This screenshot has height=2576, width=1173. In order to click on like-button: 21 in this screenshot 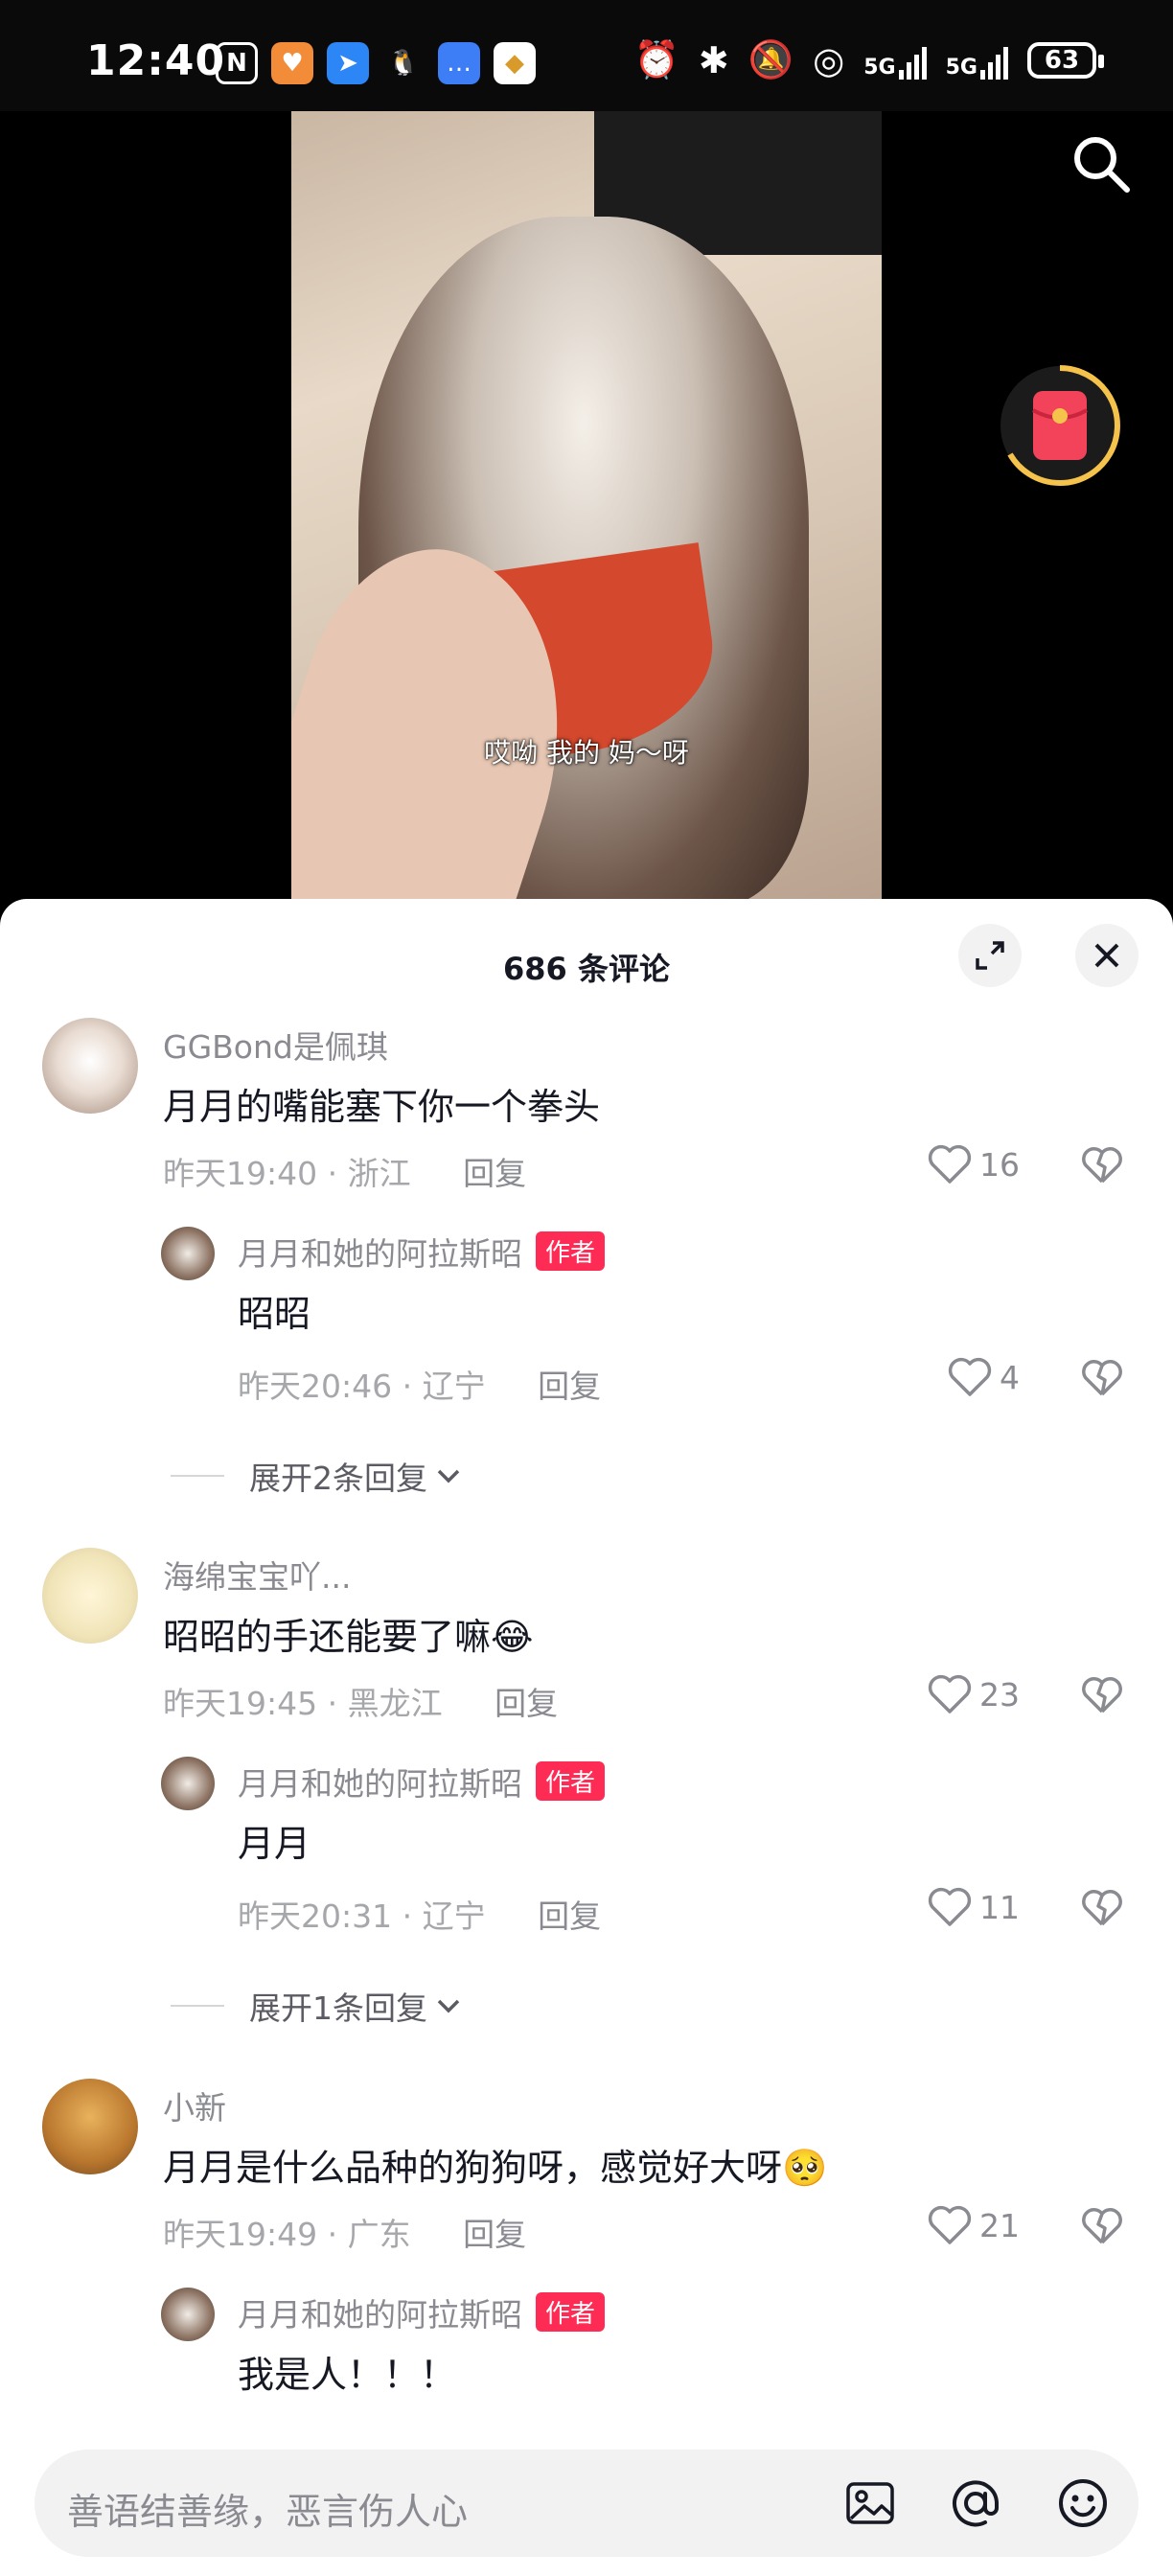, I will do `click(974, 2225)`.